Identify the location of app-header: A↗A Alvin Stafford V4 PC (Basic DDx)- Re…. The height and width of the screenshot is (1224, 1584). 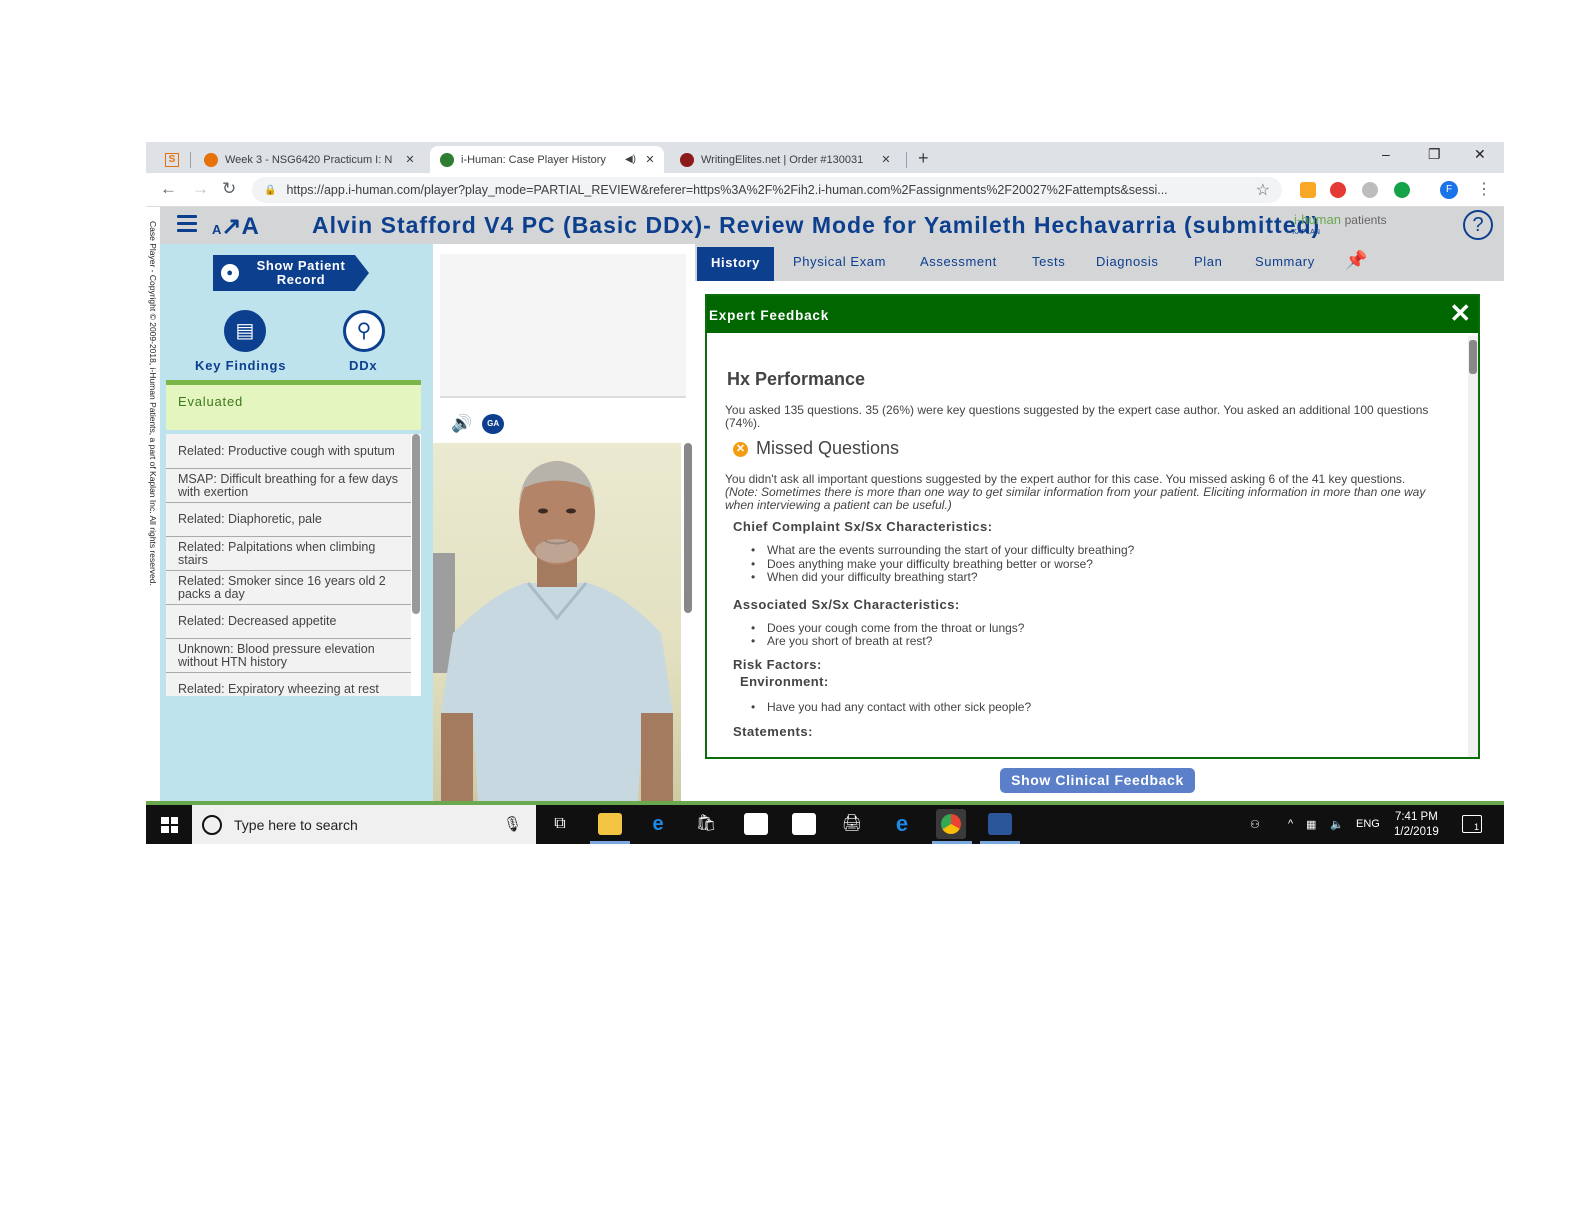
(832, 225).